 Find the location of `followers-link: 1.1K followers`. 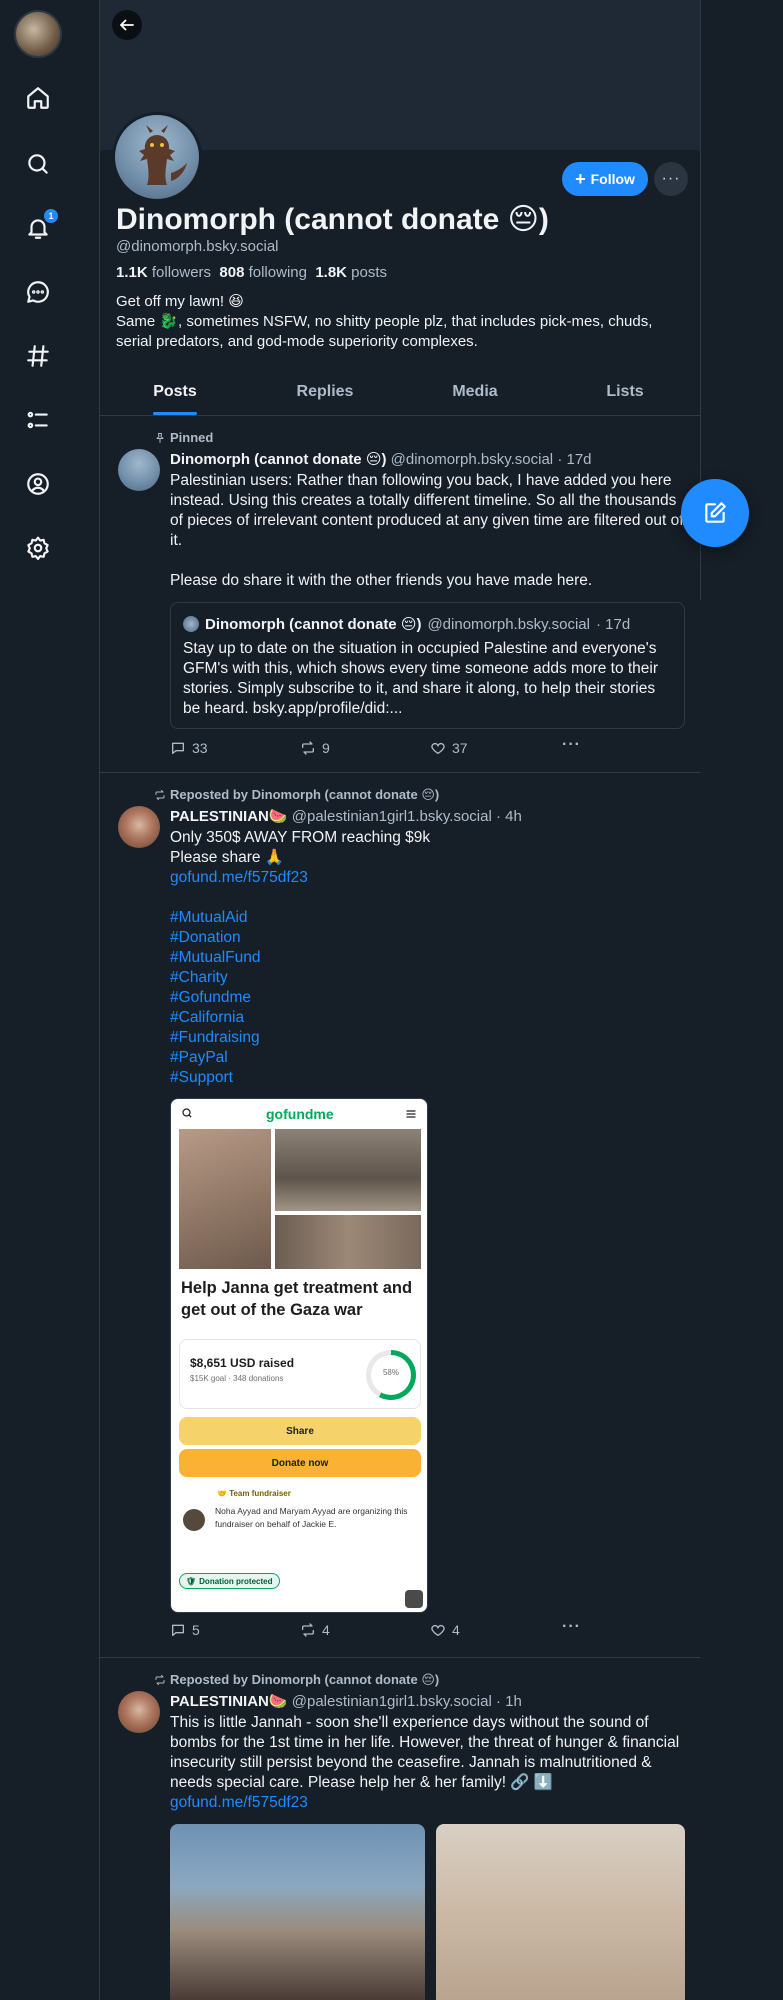

followers-link: 1.1K followers is located at coordinates (163, 272).